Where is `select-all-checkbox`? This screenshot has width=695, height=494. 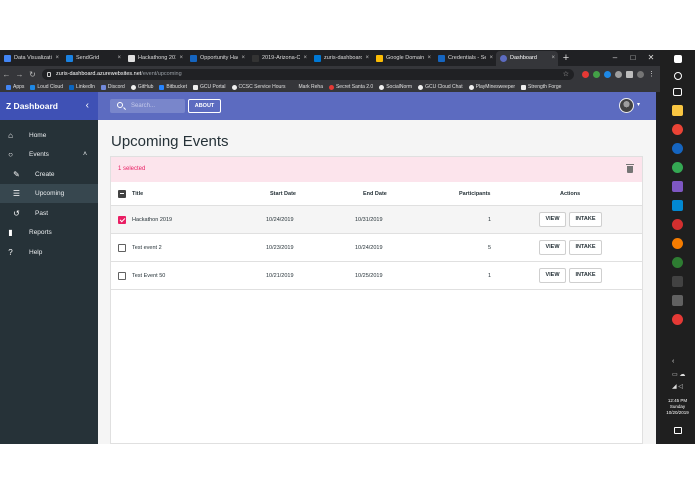
select-all-checkbox is located at coordinates (122, 194).